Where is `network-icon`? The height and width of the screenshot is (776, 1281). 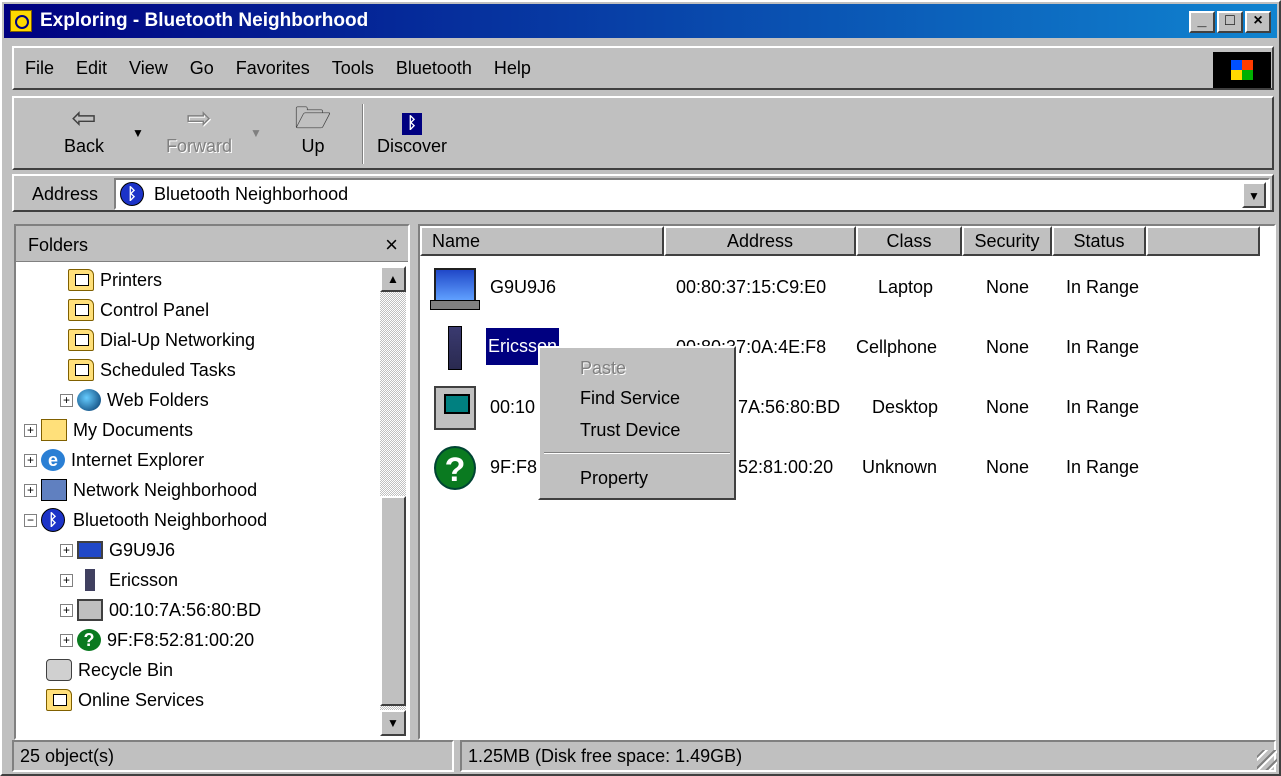 network-icon is located at coordinates (54, 490).